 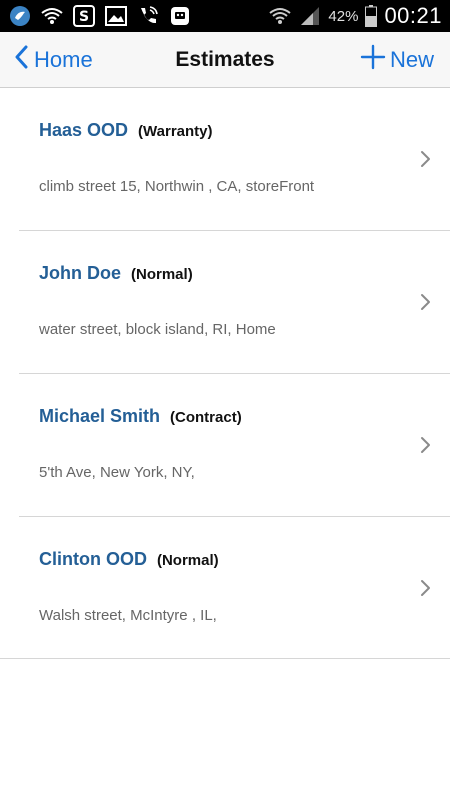 What do you see at coordinates (411, 59) in the screenshot?
I see `new-estimate-label: New` at bounding box center [411, 59].